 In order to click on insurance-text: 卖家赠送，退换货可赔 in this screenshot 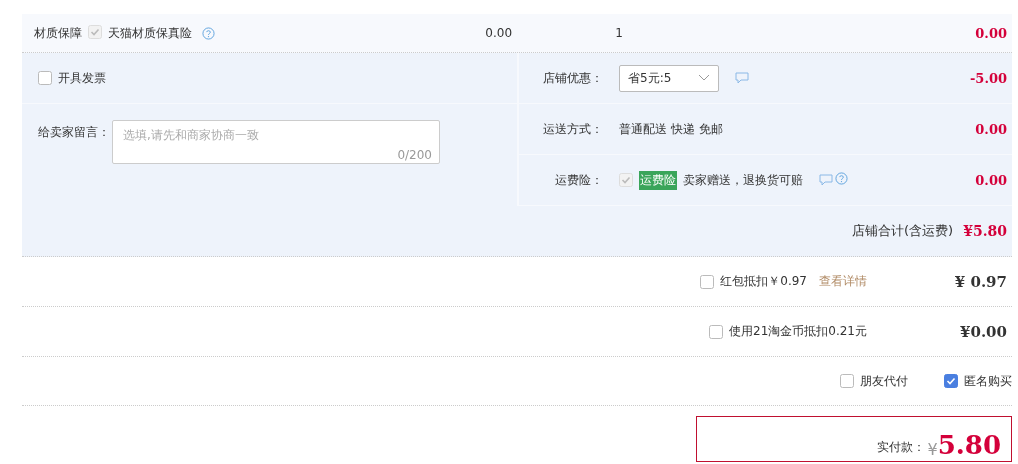, I will do `click(743, 180)`.